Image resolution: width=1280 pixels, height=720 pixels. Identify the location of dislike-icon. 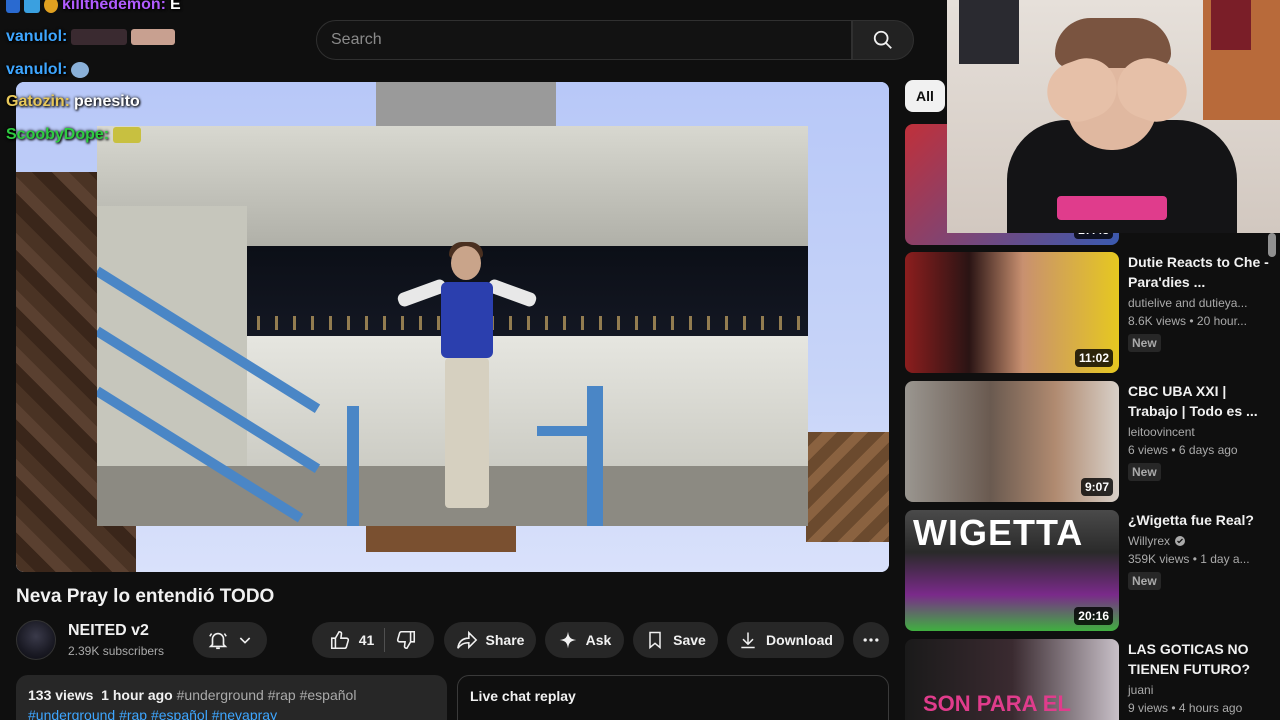
(406, 640).